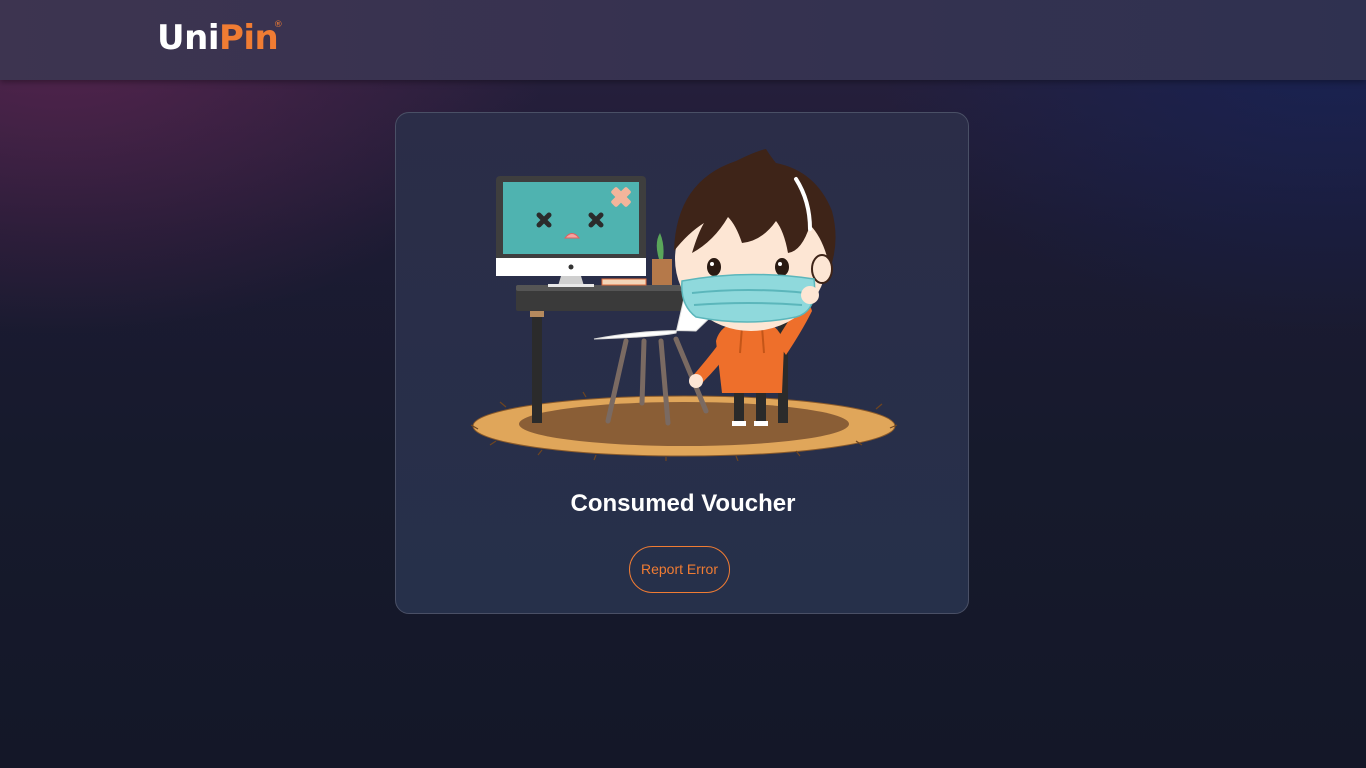 The height and width of the screenshot is (768, 1366). What do you see at coordinates (188, 38) in the screenshot?
I see `logo-uni-text: Uni` at bounding box center [188, 38].